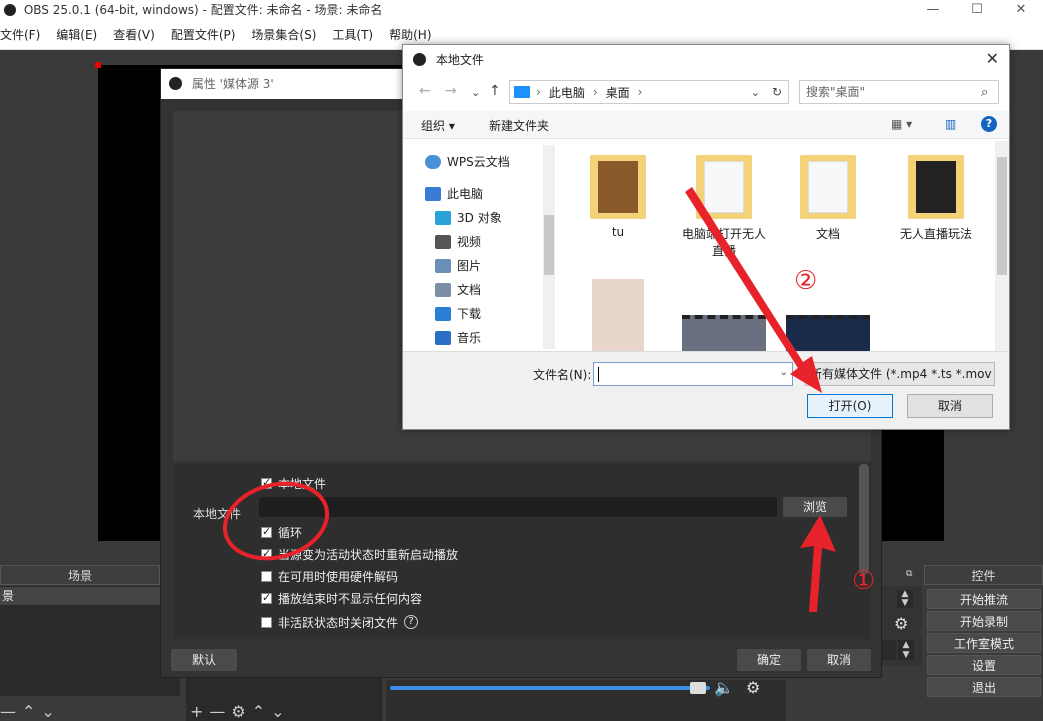 The height and width of the screenshot is (721, 1043). Describe the element at coordinates (266, 482) in the screenshot. I see `local-file-check-icon` at that location.